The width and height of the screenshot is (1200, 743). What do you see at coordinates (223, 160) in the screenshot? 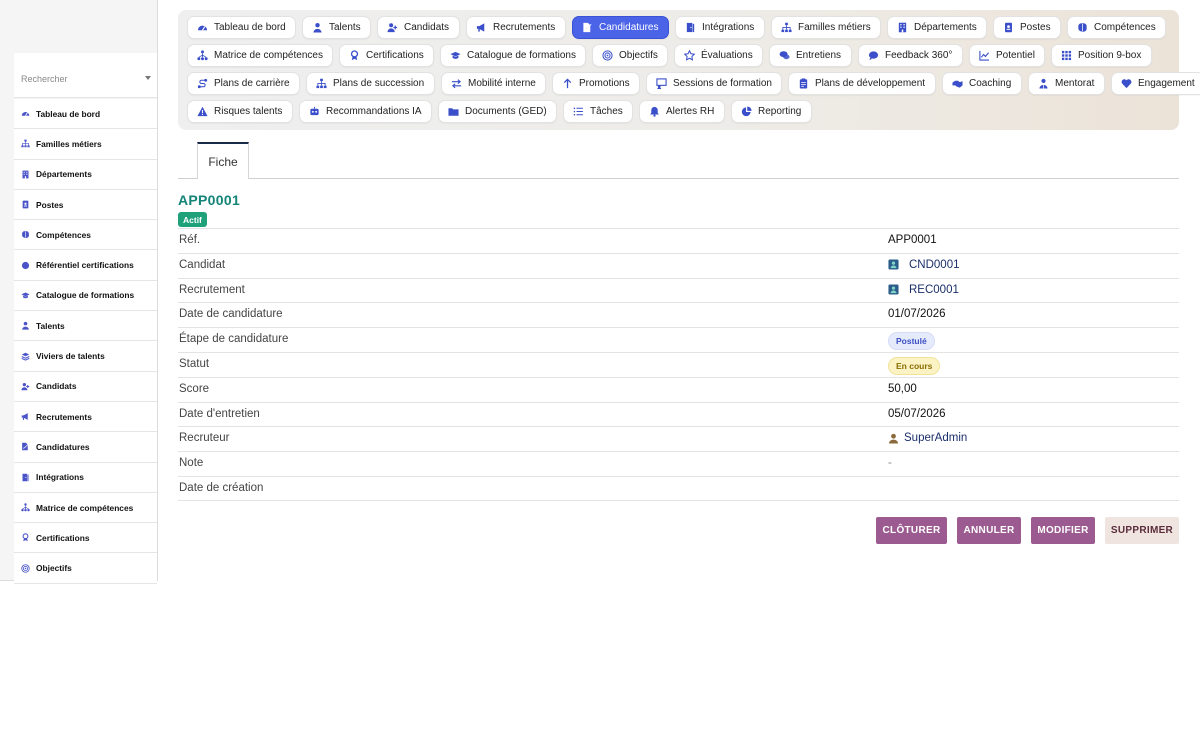
I see `tab-fiche: Fiche` at bounding box center [223, 160].